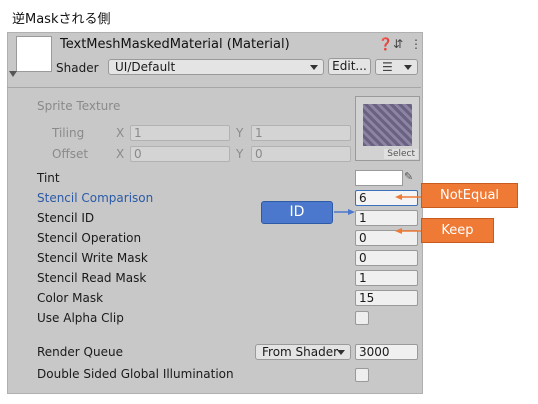 This screenshot has height=404, width=538. What do you see at coordinates (457, 230) in the screenshot?
I see `keep-callout: Keep` at bounding box center [457, 230].